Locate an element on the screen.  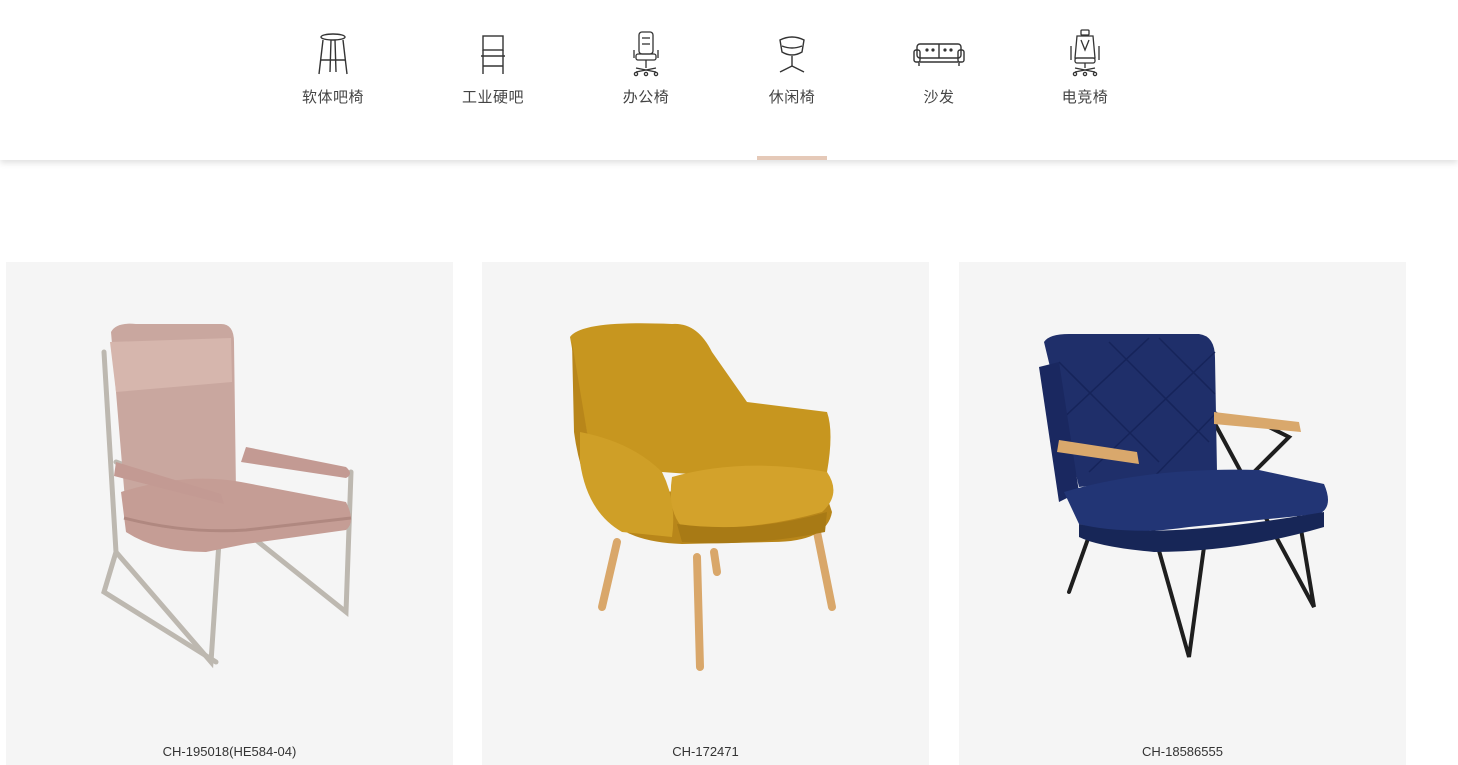
navy-velvet-chair-image is located at coordinates (1183, 496).